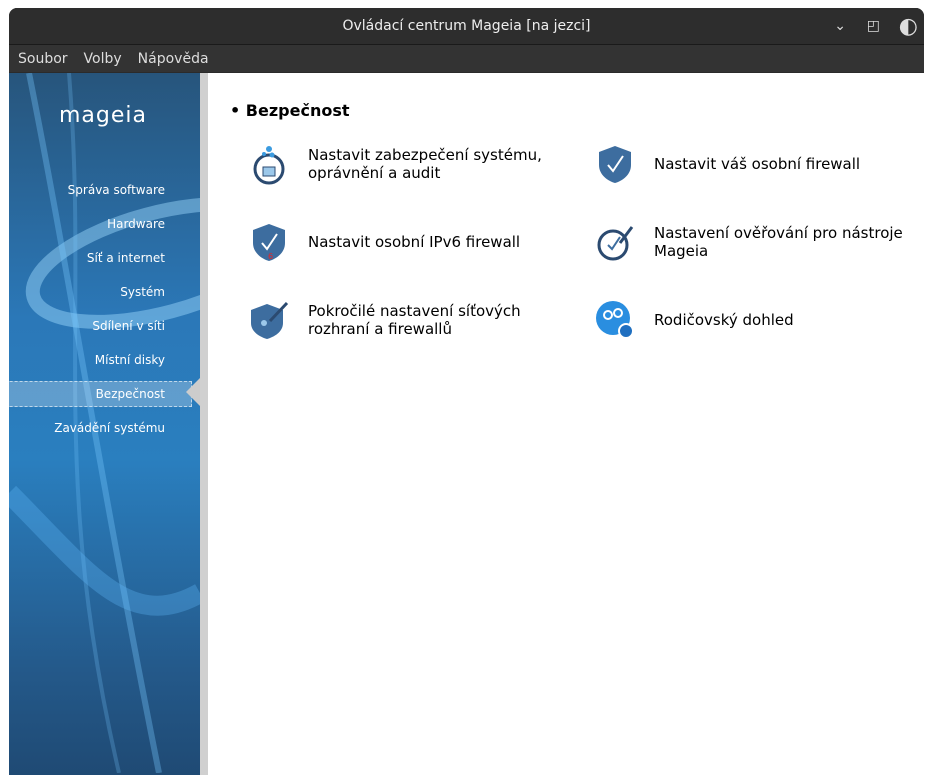  What do you see at coordinates (109, 428) in the screenshot?
I see `category-zavadeni: Zavádění systému` at bounding box center [109, 428].